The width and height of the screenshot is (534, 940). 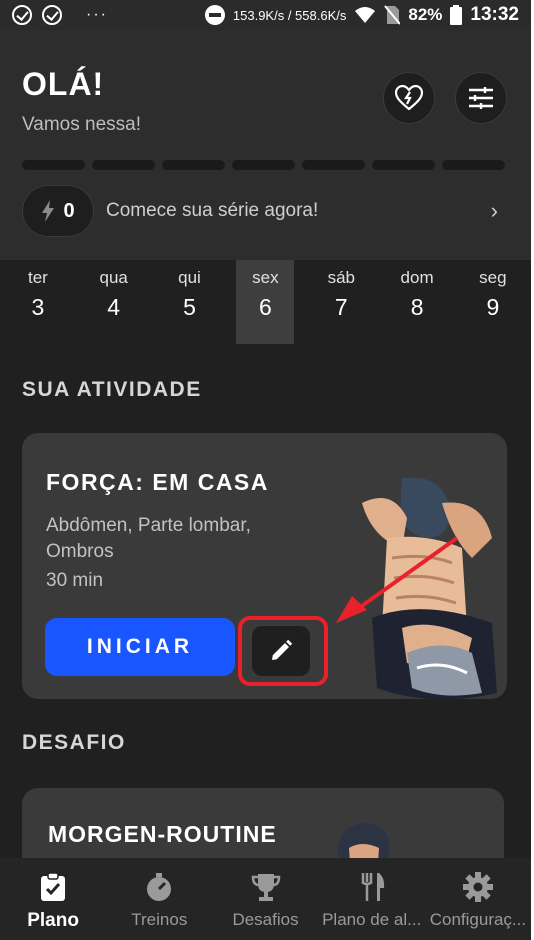 I want to click on clock: 13:32, so click(x=494, y=14).